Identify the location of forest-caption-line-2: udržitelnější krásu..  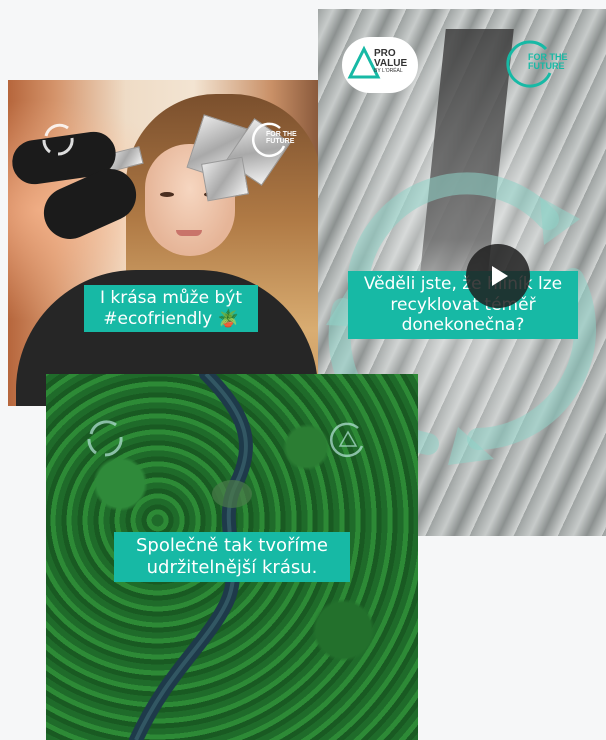
(232, 567).